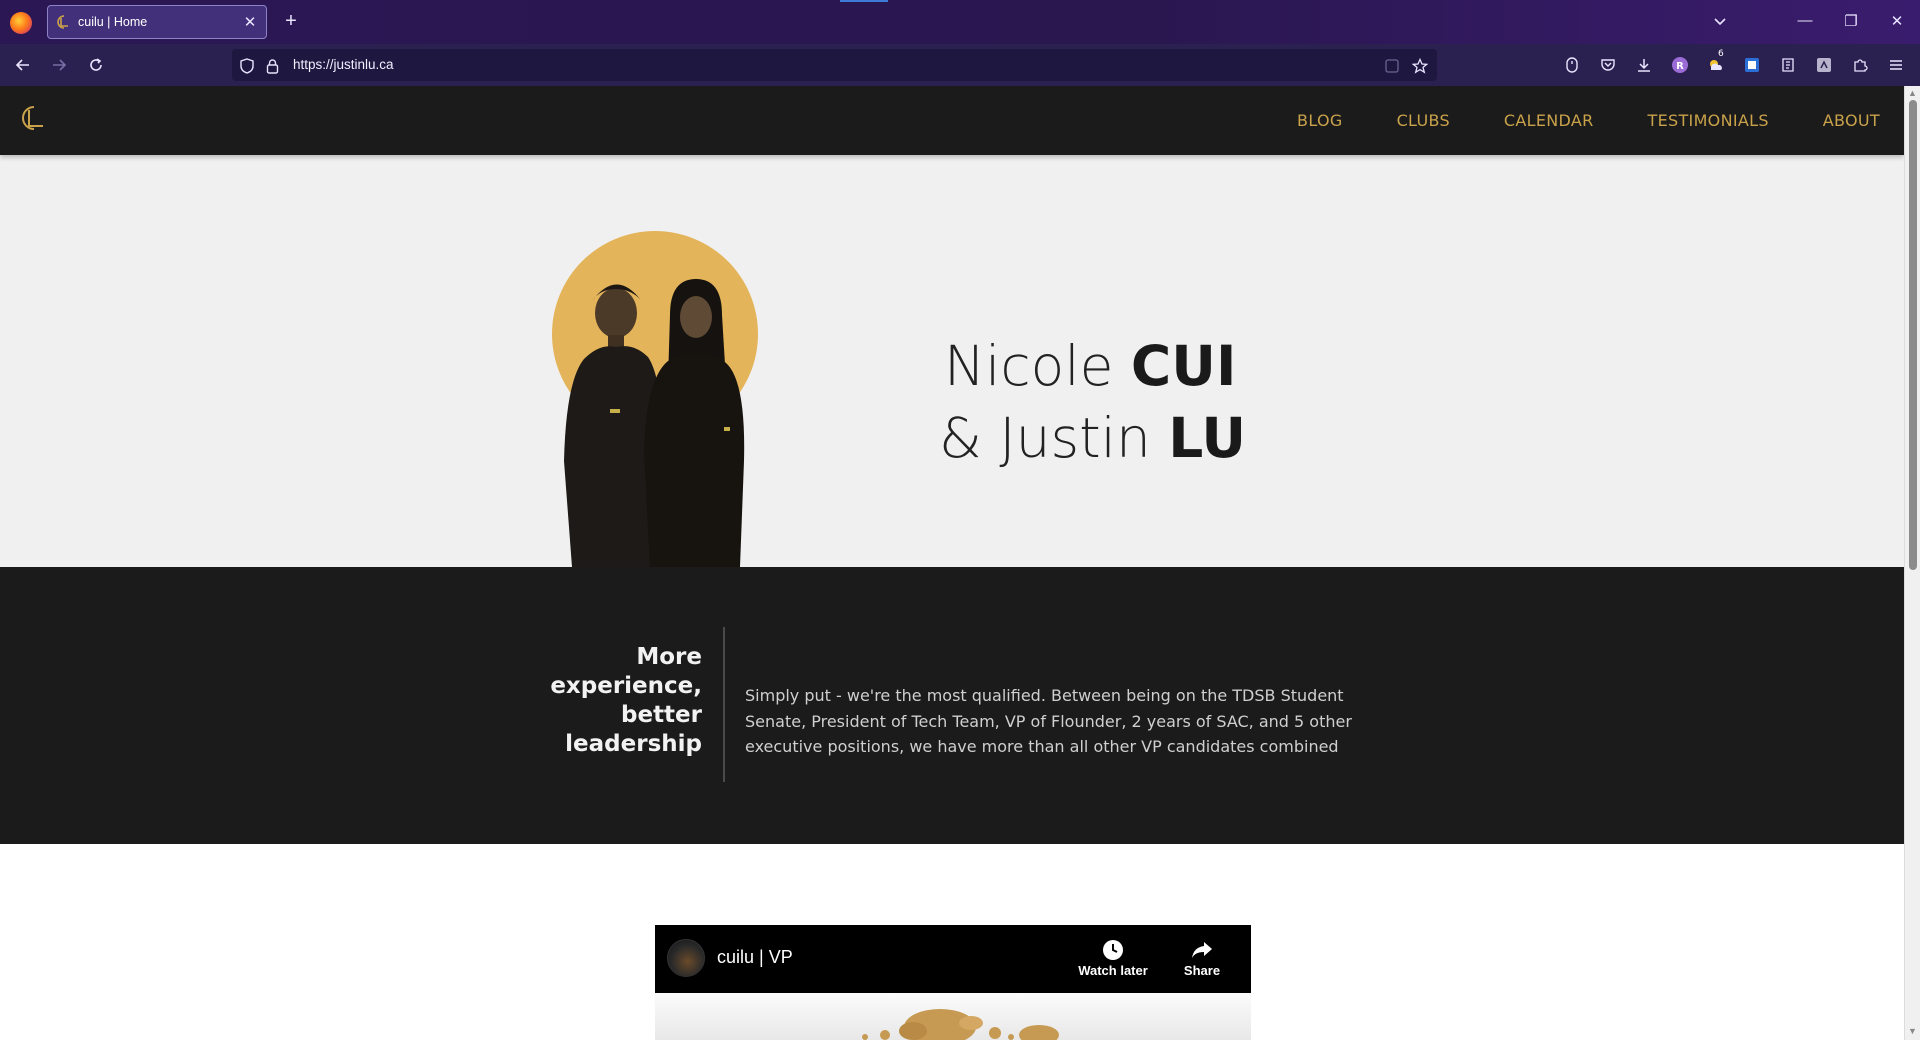  What do you see at coordinates (23, 65) in the screenshot?
I see `back-icon` at bounding box center [23, 65].